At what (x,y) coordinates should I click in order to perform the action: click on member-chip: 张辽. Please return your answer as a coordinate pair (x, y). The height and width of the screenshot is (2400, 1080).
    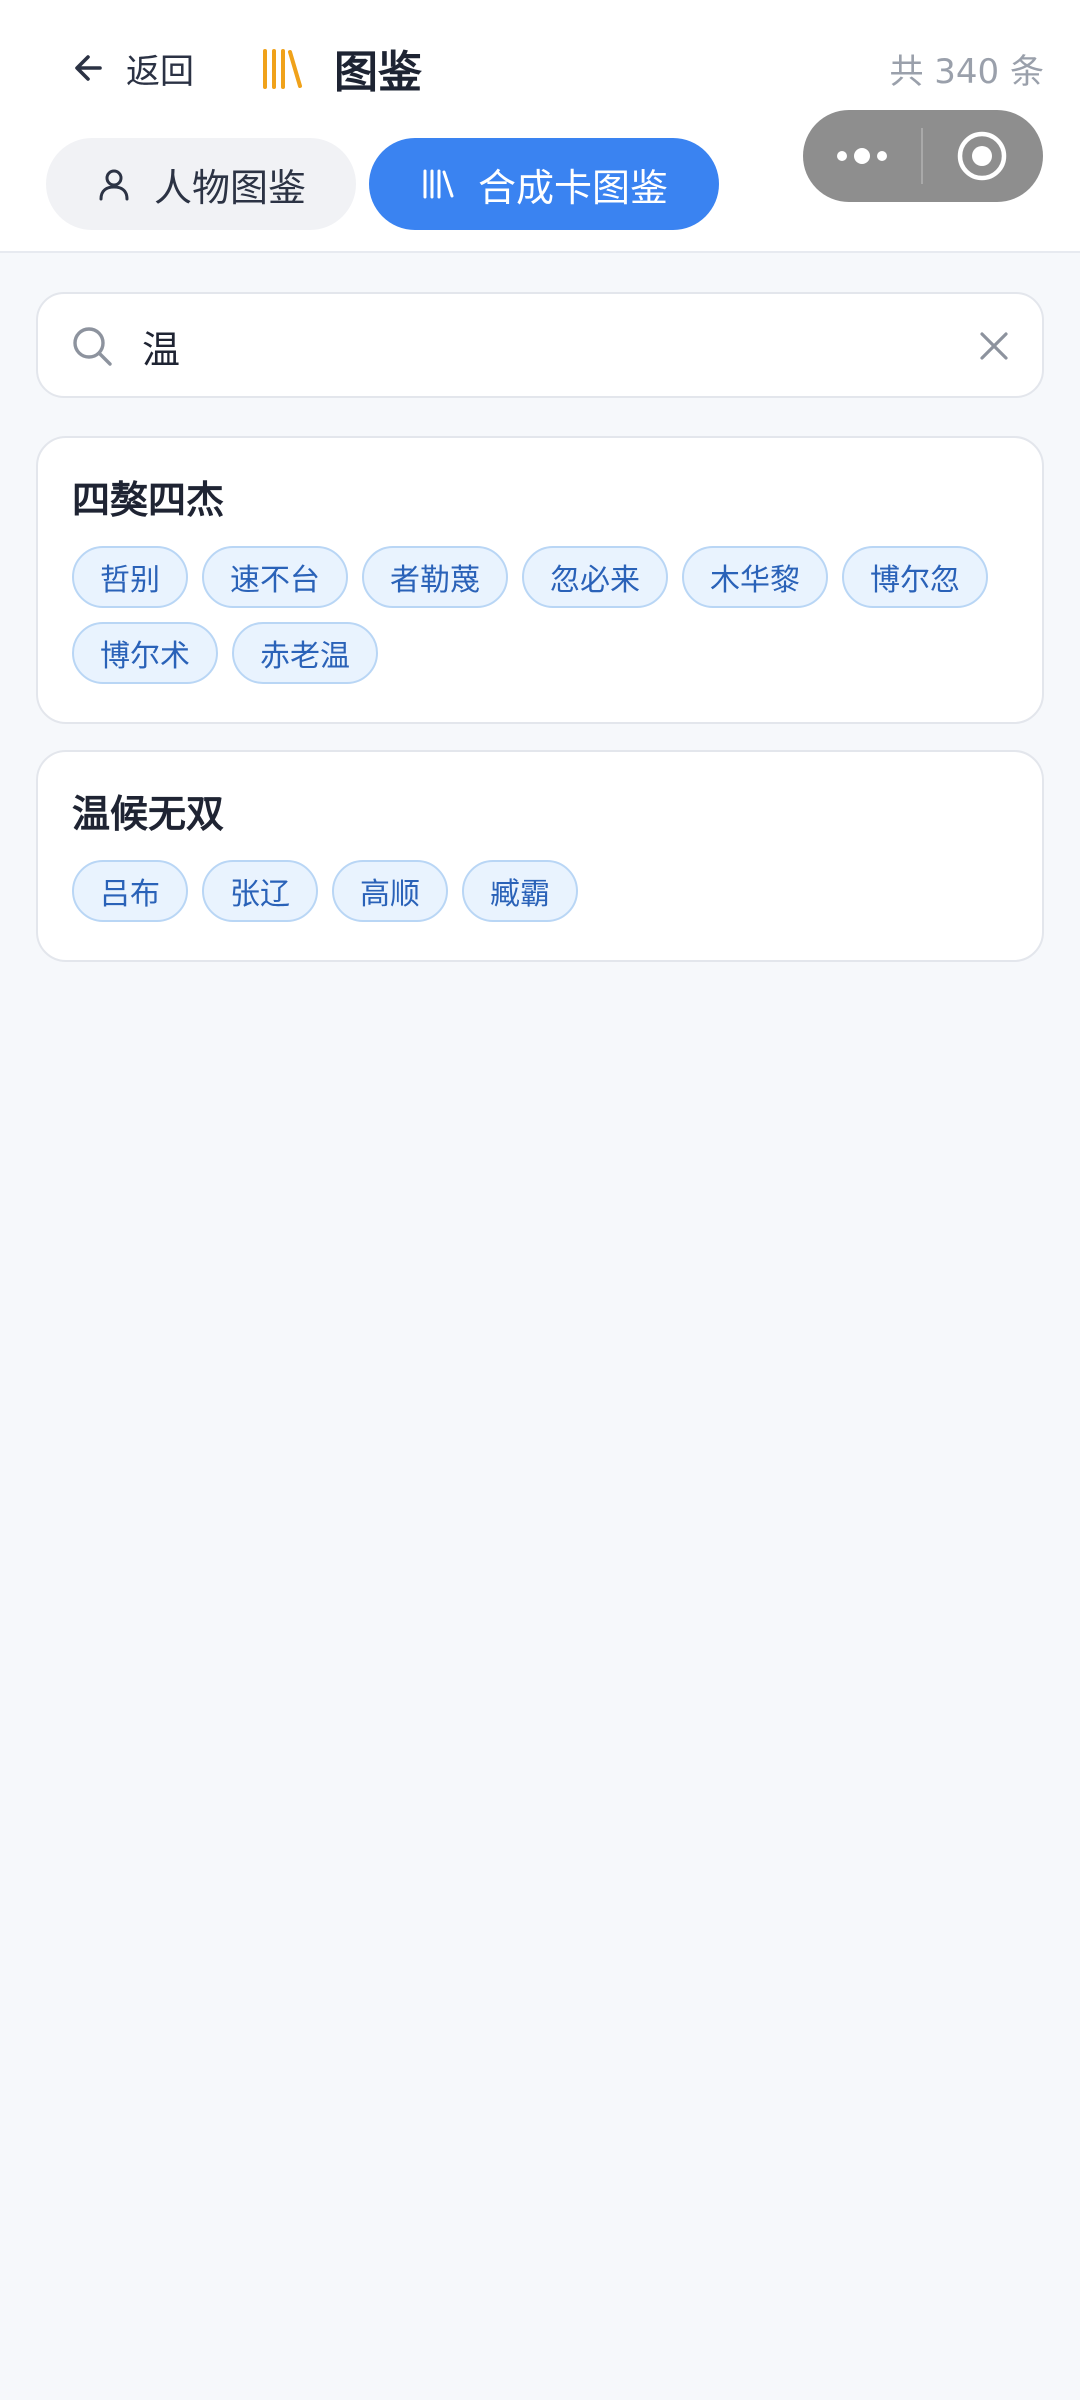
    Looking at the image, I should click on (260, 891).